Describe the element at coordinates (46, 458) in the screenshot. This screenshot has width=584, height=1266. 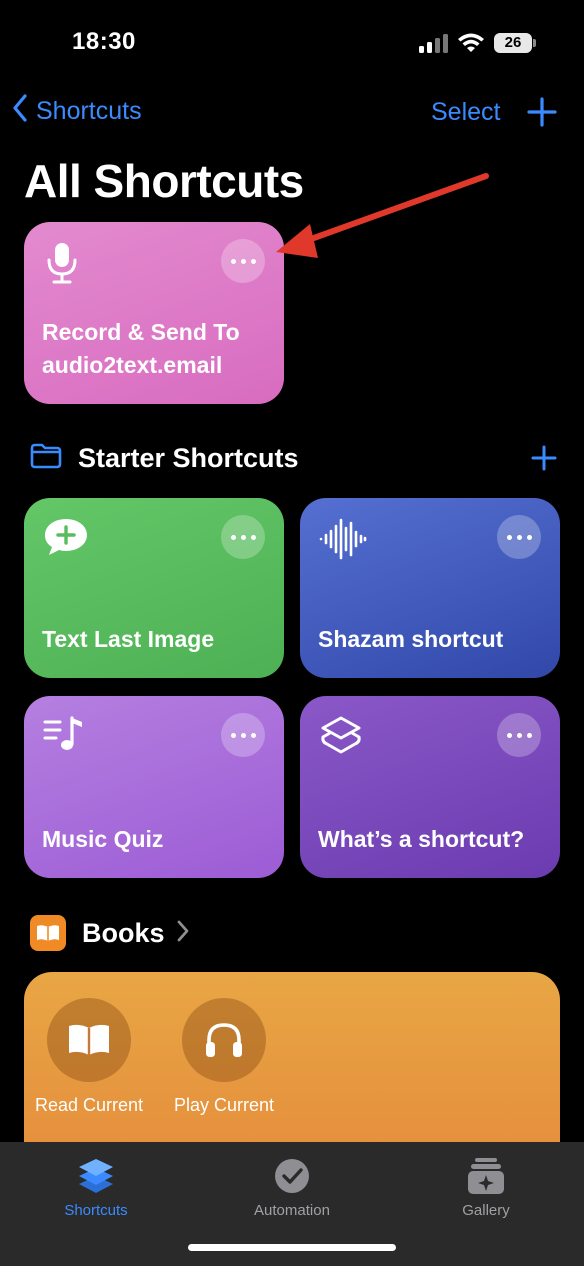
I see `folder-icon` at that location.